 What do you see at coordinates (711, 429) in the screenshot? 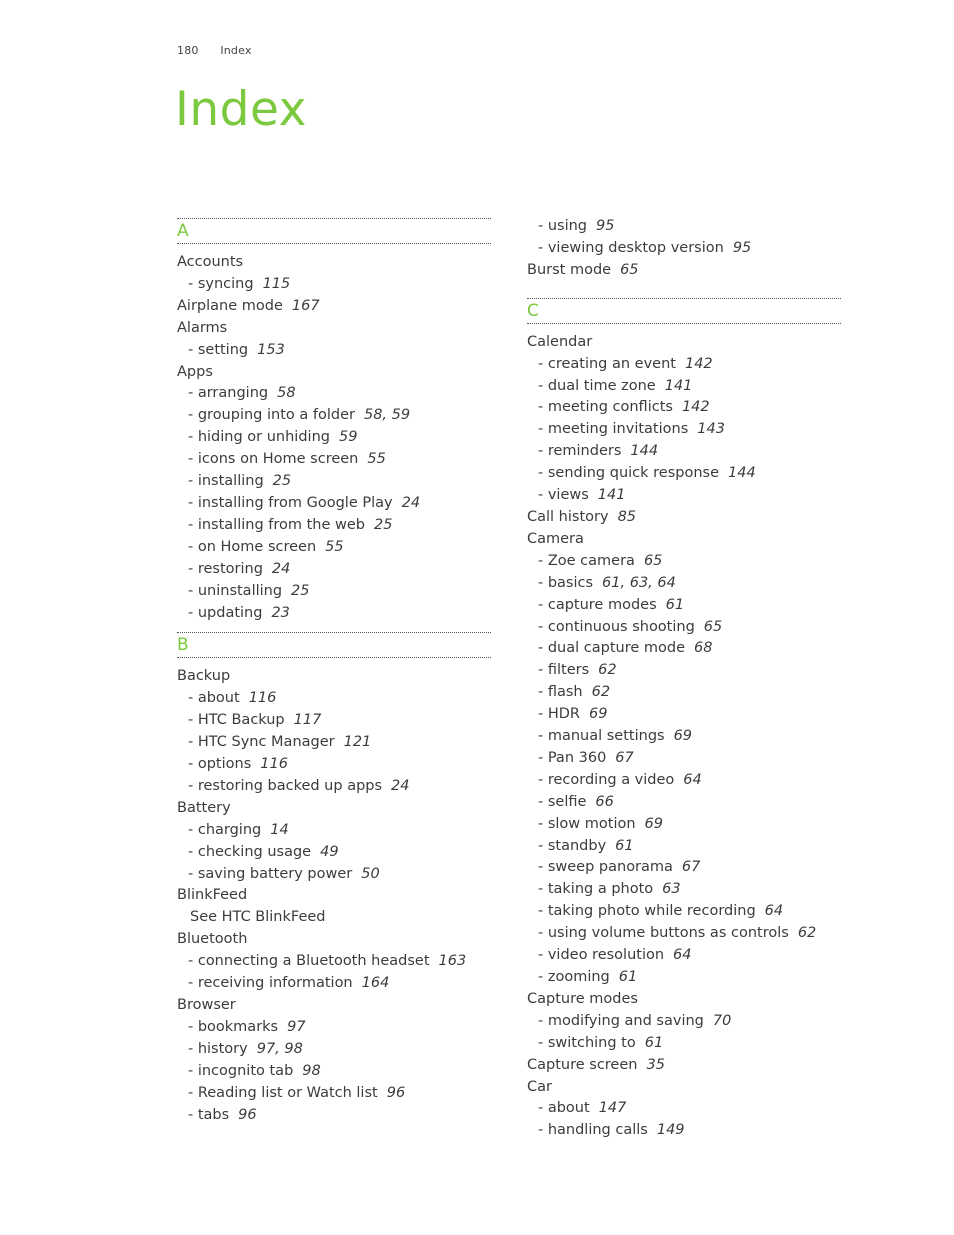
I see `page-reference-link: 143` at bounding box center [711, 429].